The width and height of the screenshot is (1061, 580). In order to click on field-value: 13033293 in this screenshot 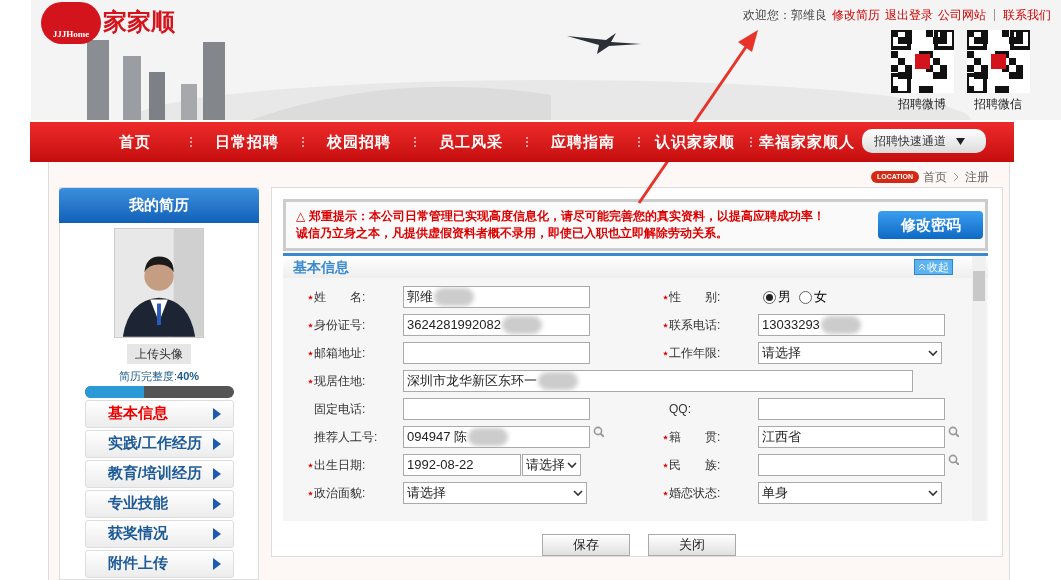, I will do `click(791, 325)`.